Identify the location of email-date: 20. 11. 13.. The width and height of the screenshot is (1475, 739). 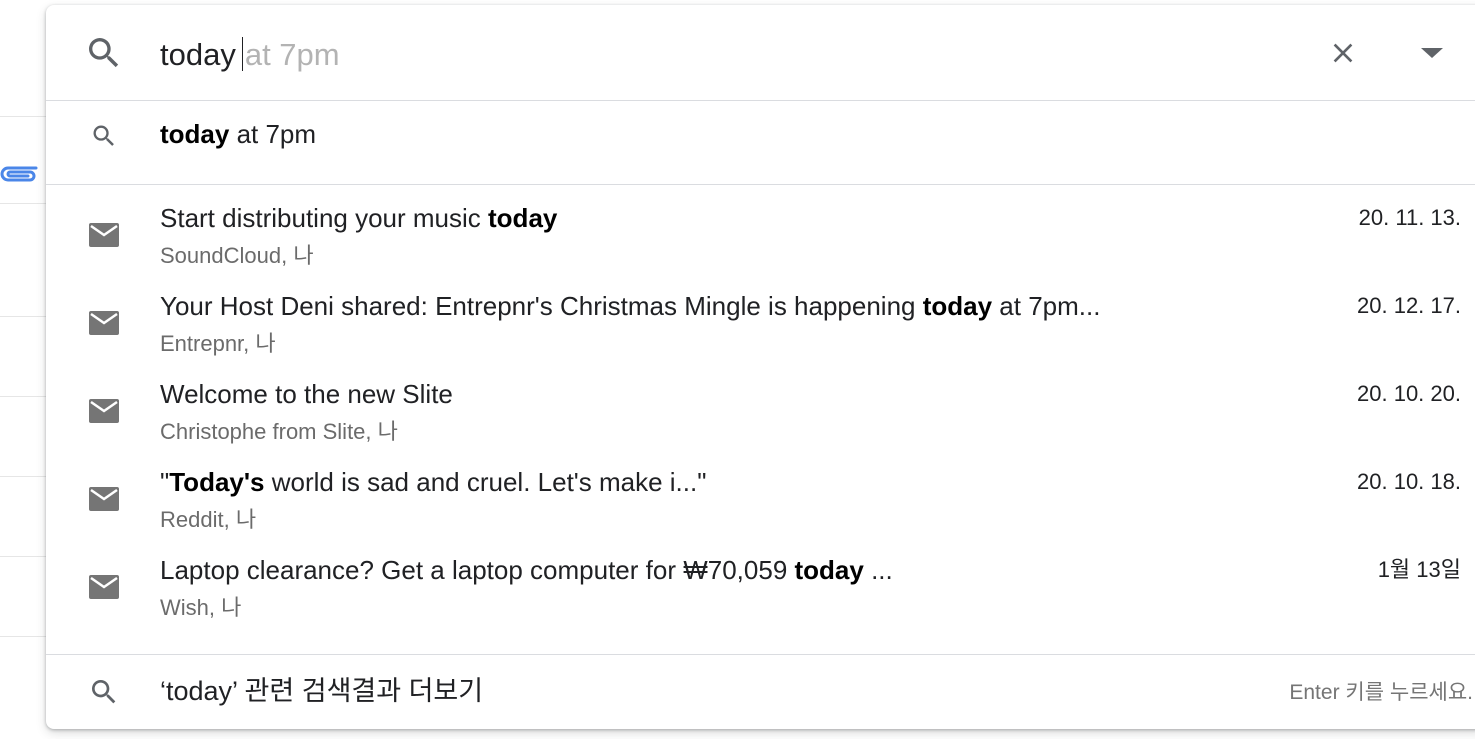
(1409, 217).